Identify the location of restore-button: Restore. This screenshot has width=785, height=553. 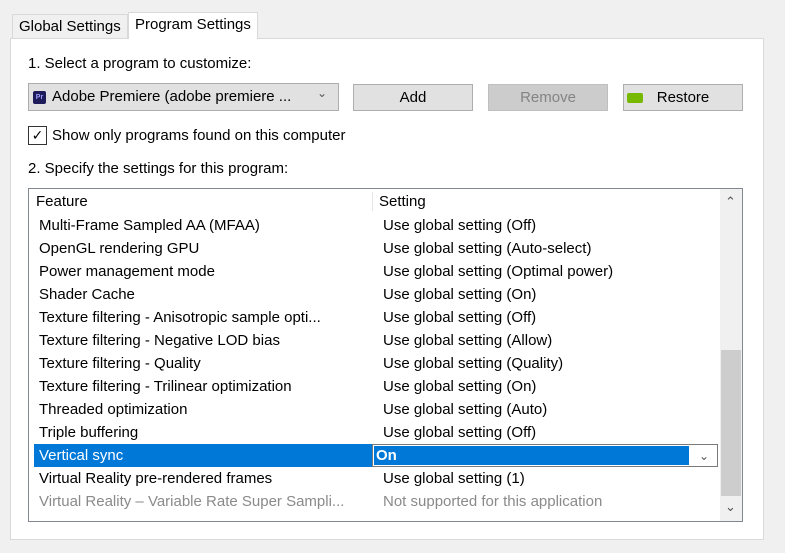
(683, 97).